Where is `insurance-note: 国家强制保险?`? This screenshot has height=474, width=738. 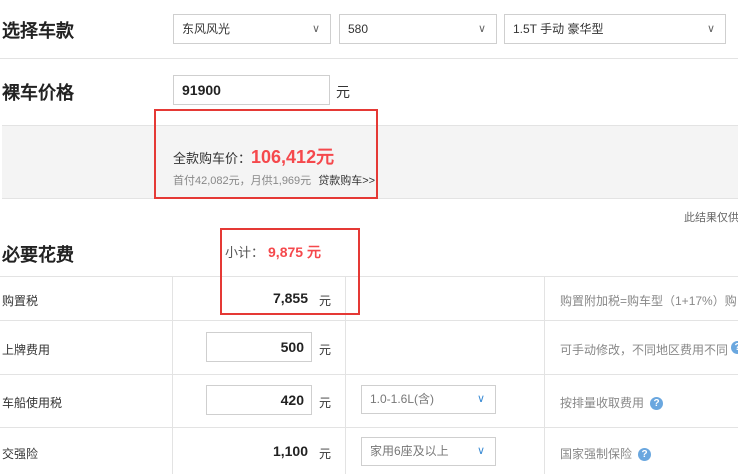 insurance-note: 国家强制保险? is located at coordinates (606, 453).